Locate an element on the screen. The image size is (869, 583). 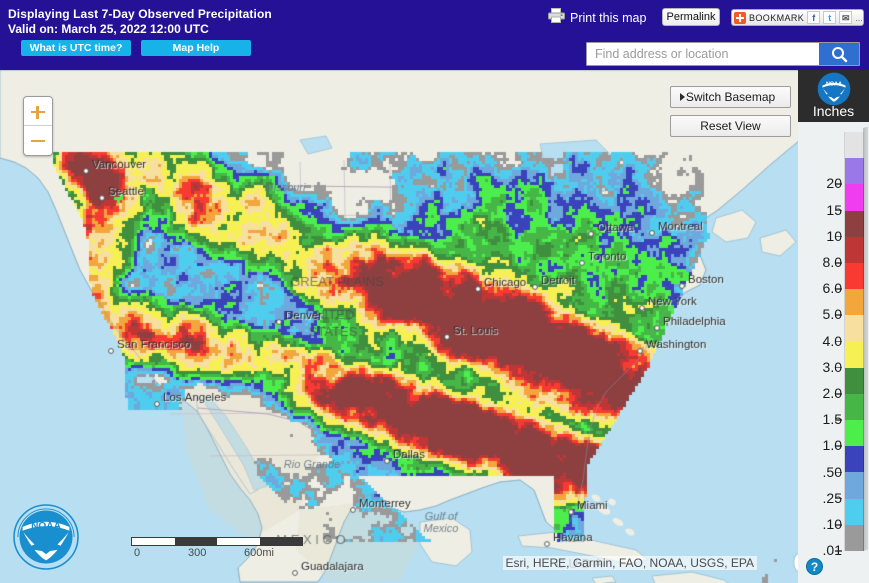
bookmark-label: BOOKMARK is located at coordinates (777, 17).